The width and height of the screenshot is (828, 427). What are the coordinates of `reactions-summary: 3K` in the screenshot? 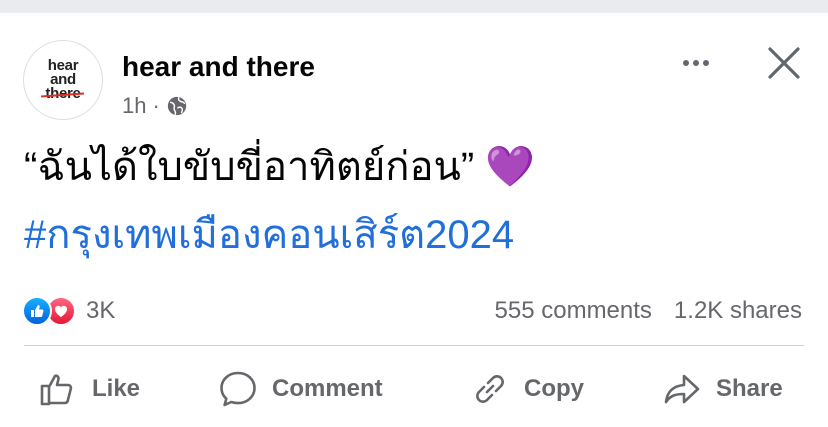 It's located at (68, 311).